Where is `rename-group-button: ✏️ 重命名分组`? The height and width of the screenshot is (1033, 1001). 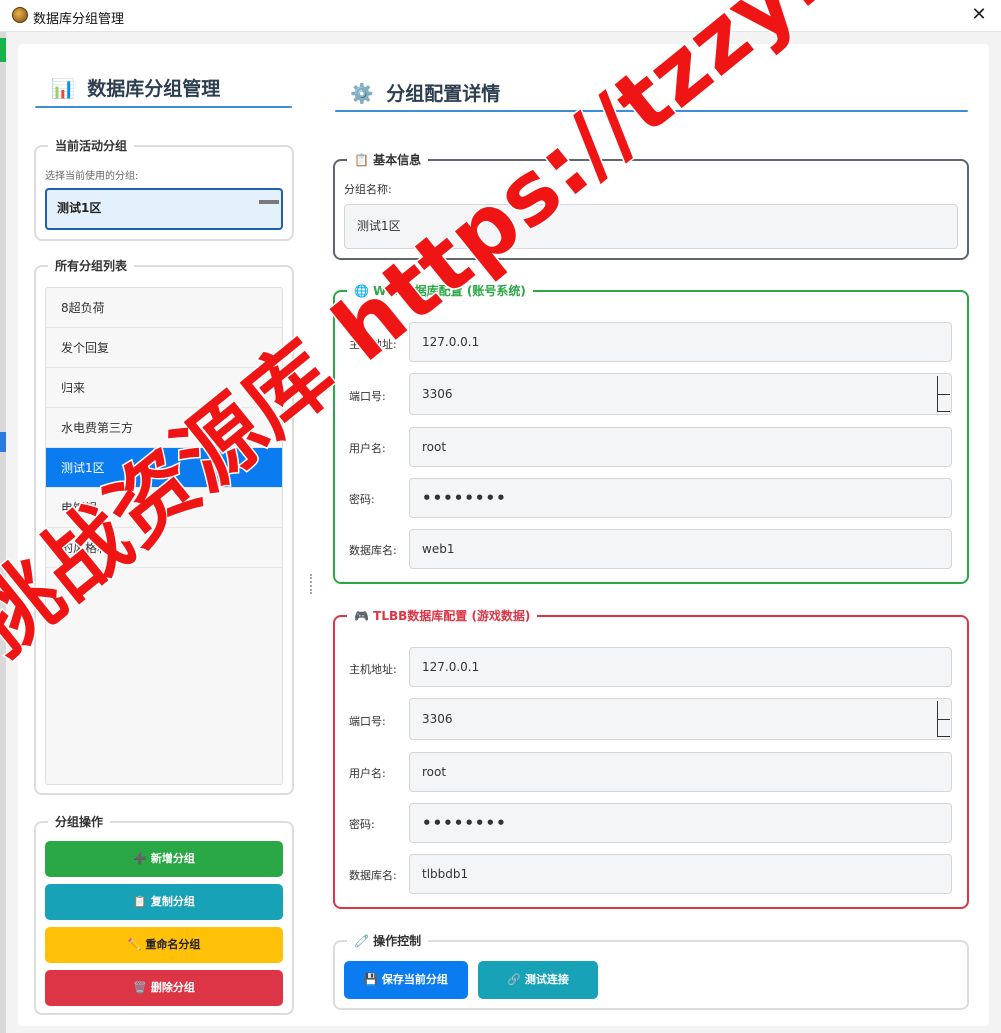 rename-group-button: ✏️ 重命名分组 is located at coordinates (164, 945).